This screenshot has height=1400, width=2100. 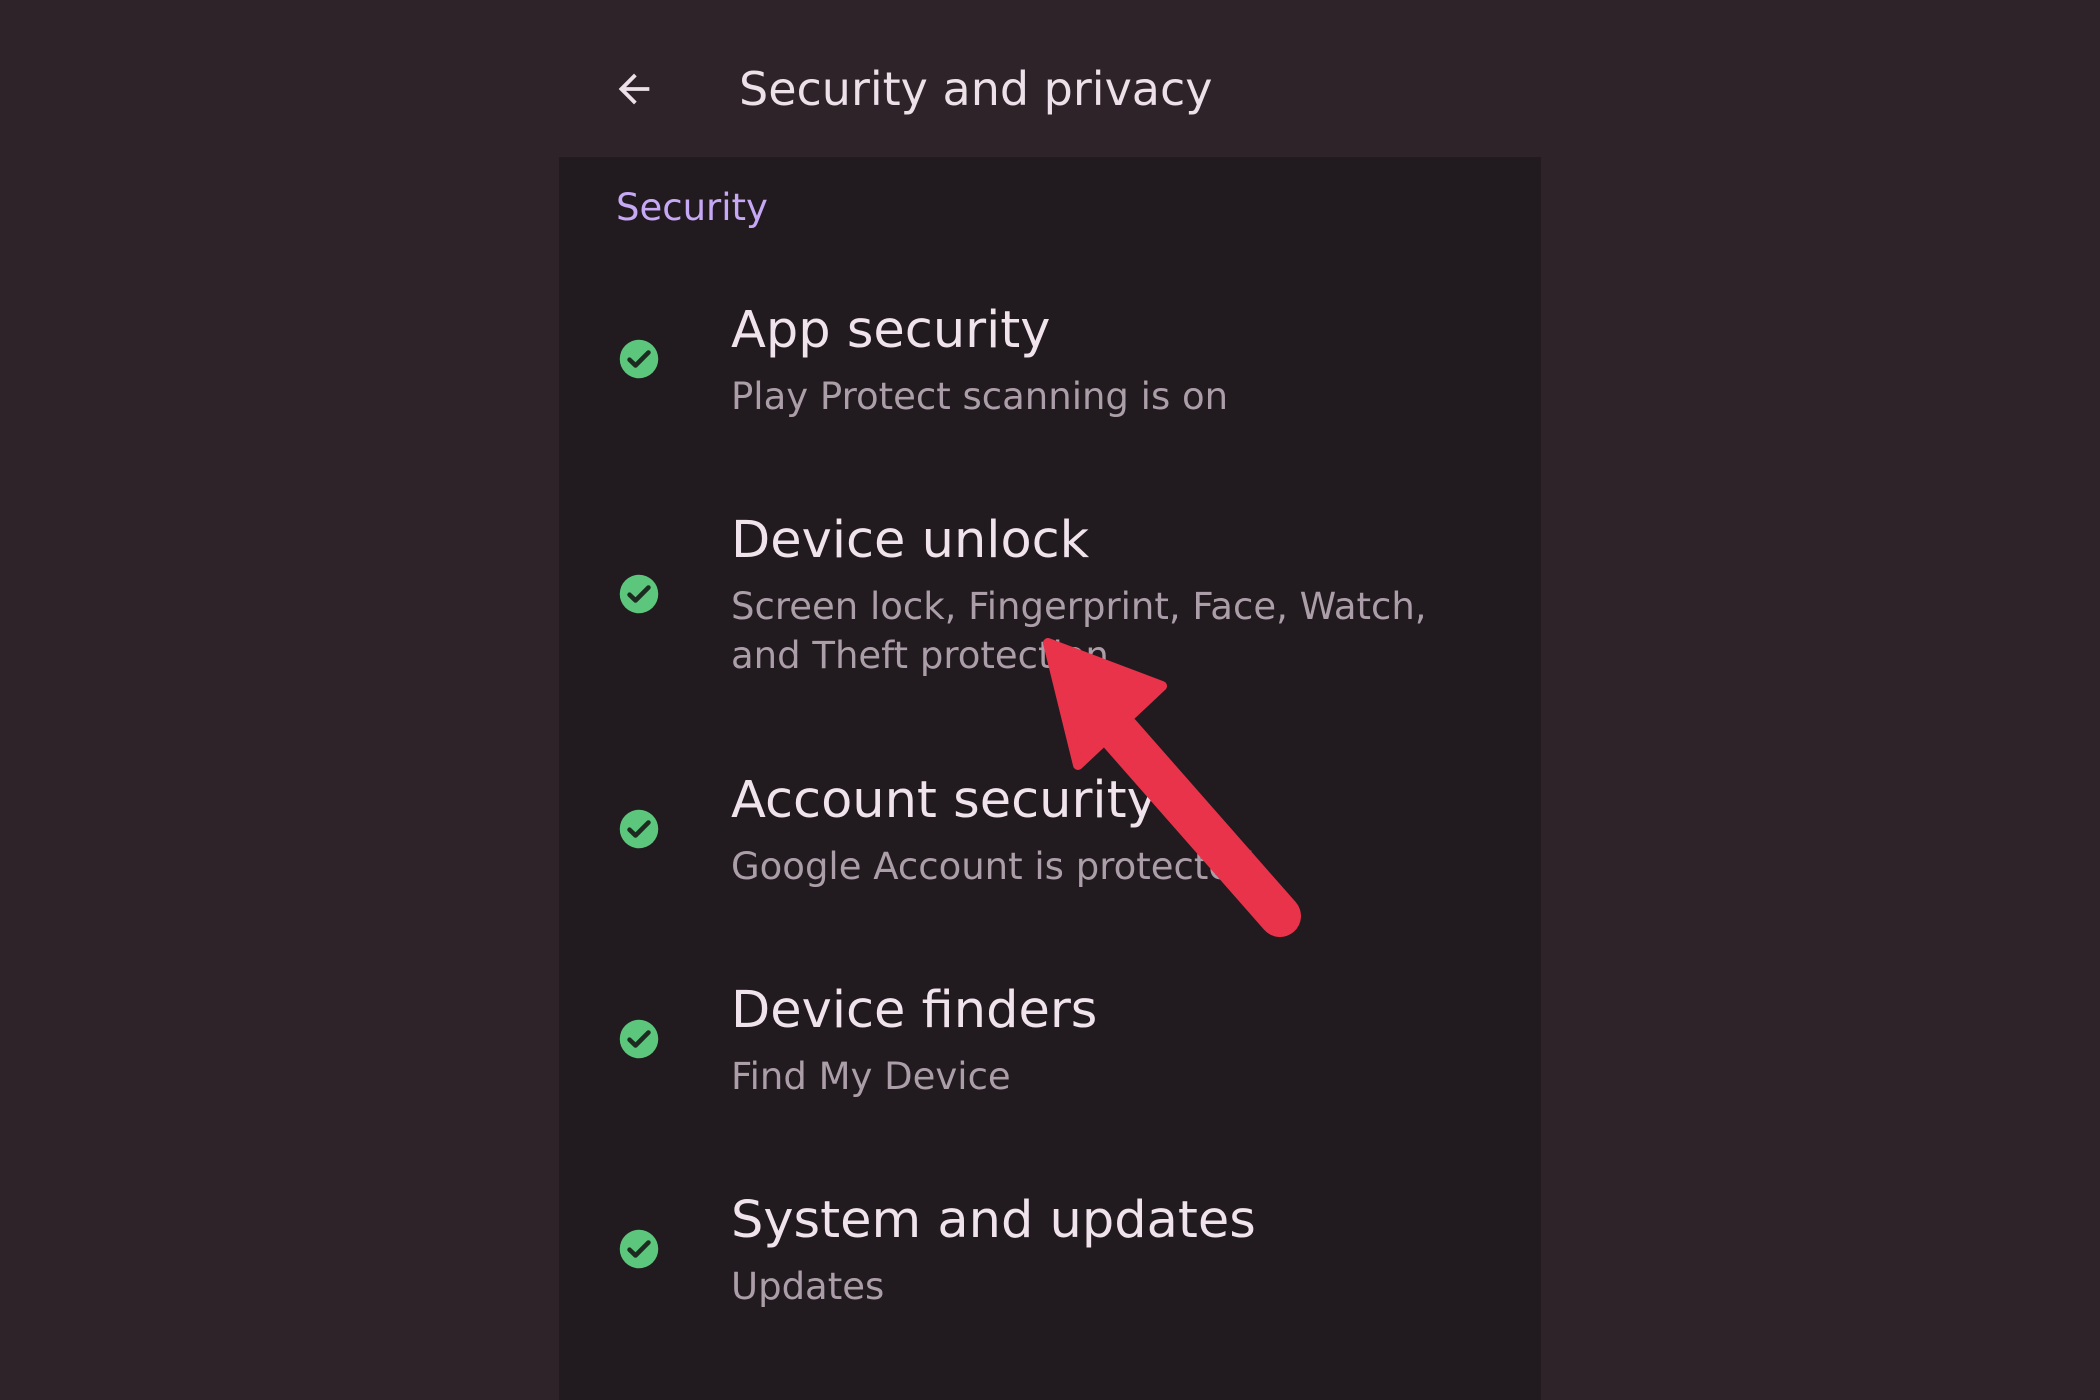 What do you see at coordinates (910, 540) in the screenshot?
I see `item-title: Device unlock` at bounding box center [910, 540].